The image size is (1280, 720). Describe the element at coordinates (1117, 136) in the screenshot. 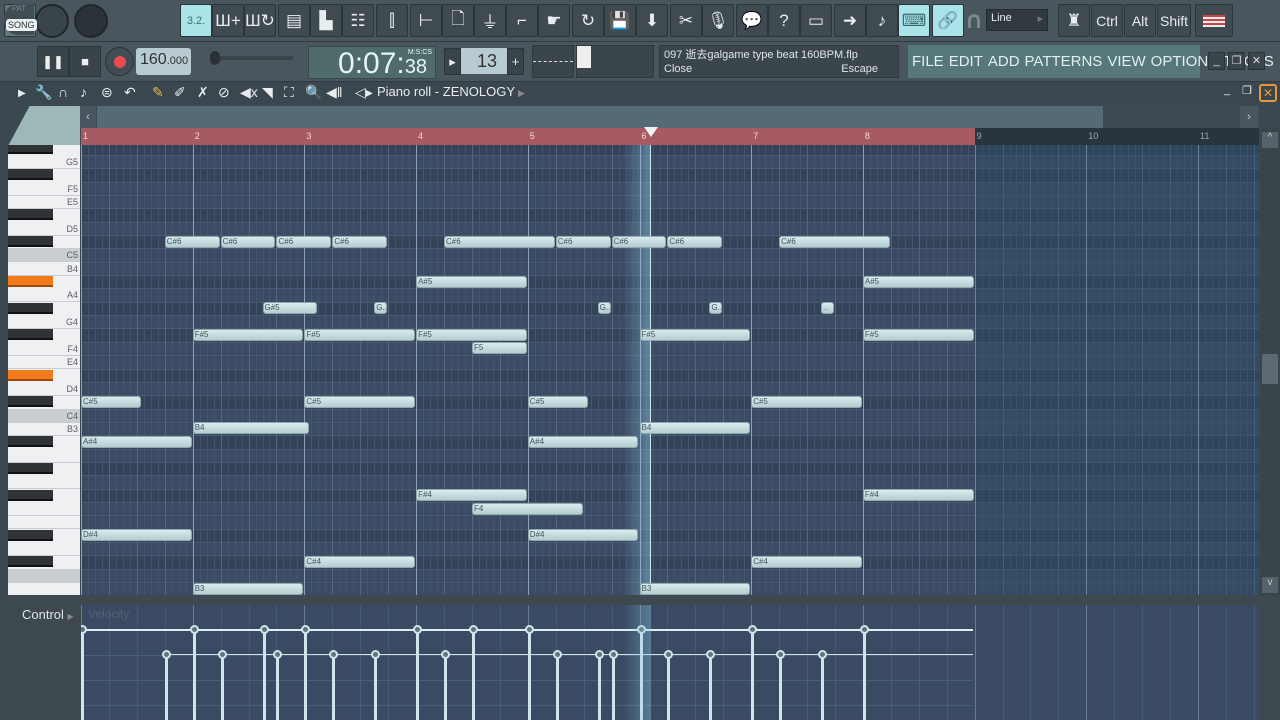

I see `timeline-ruler-extended` at that location.